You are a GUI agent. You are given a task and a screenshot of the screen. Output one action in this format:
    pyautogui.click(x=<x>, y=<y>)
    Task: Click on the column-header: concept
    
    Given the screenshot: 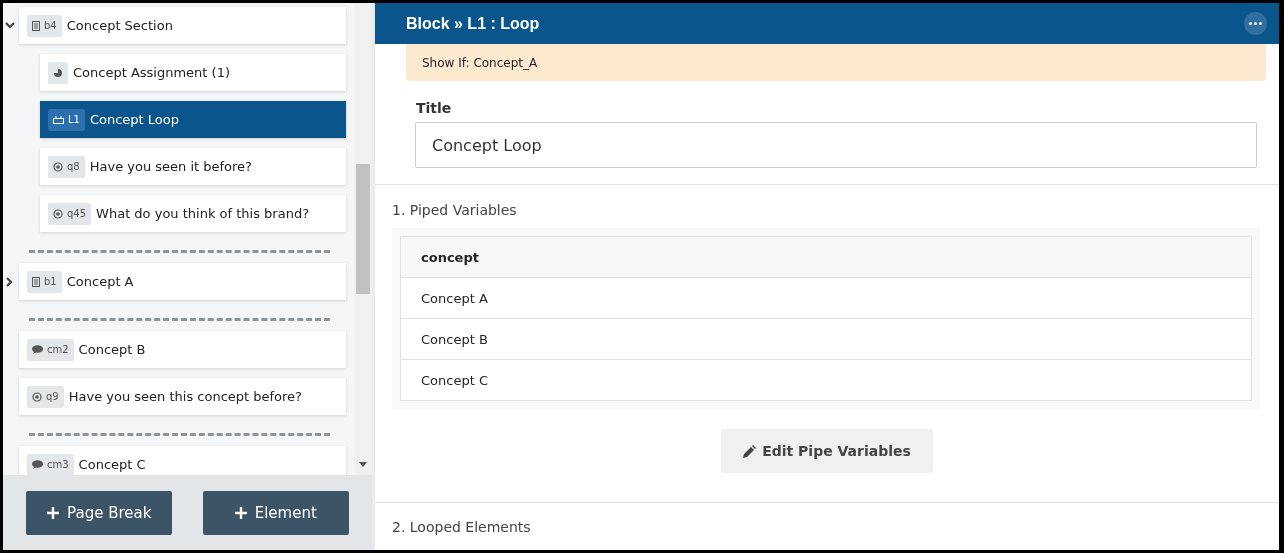 What is the action you would take?
    pyautogui.click(x=826, y=257)
    